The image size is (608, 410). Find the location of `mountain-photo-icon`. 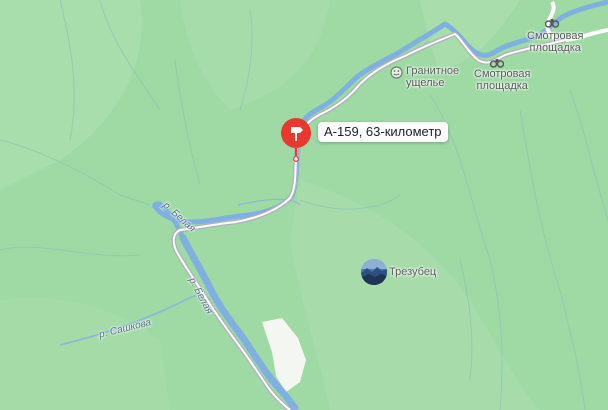

mountain-photo-icon is located at coordinates (374, 272).